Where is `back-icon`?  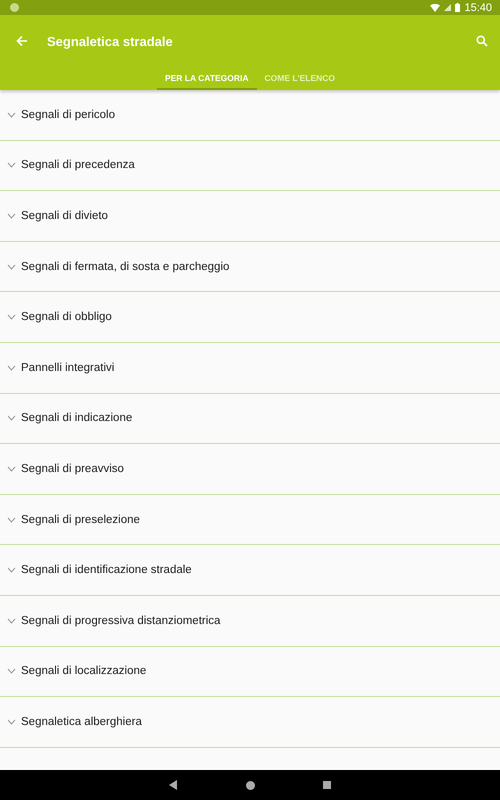 back-icon is located at coordinates (173, 785).